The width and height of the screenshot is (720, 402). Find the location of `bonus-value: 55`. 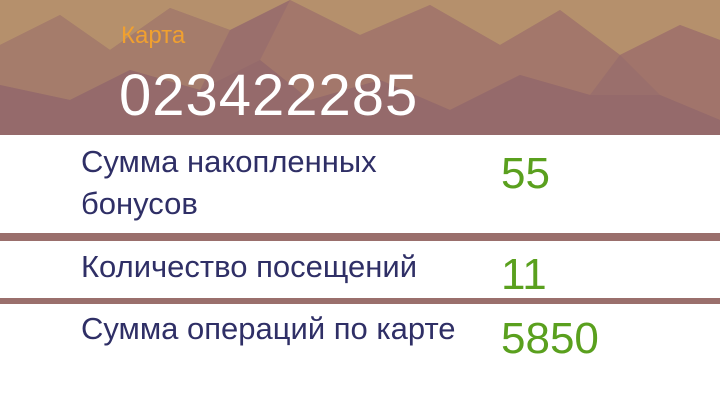

bonus-value: 55 is located at coordinates (525, 173).